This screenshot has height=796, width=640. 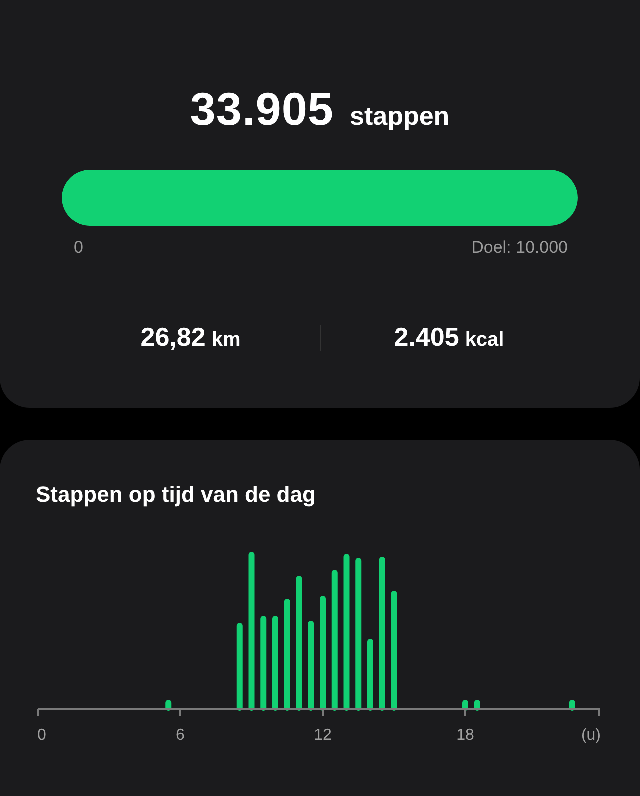 What do you see at coordinates (484, 340) in the screenshot?
I see `stat-unit: kcal` at bounding box center [484, 340].